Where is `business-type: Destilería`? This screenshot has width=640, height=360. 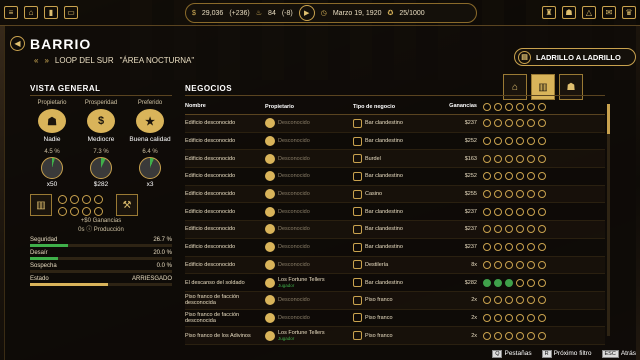
business-type: Destilería is located at coordinates (377, 264).